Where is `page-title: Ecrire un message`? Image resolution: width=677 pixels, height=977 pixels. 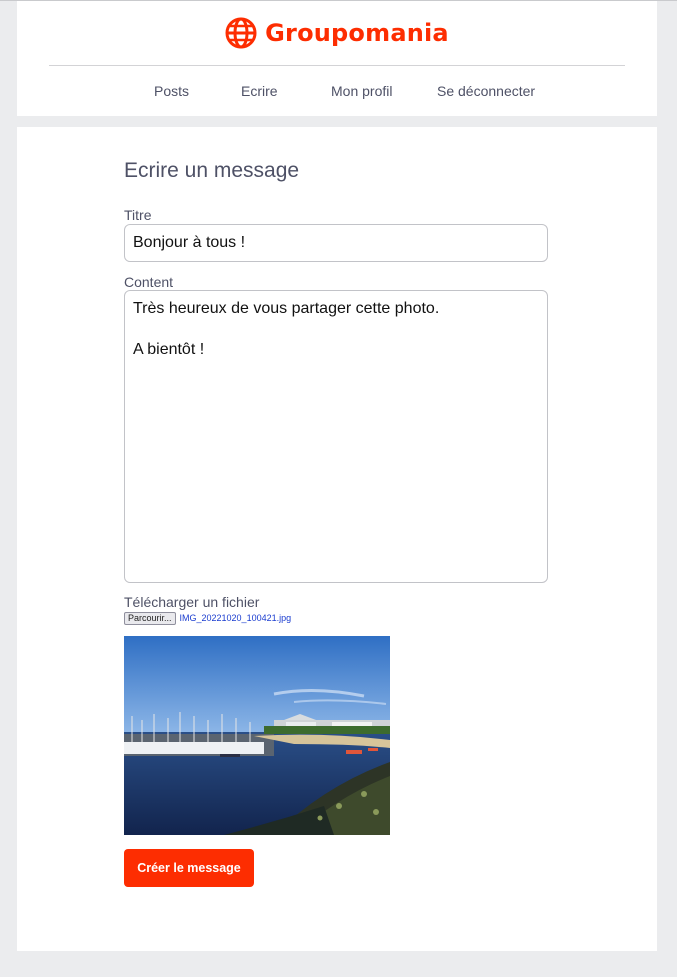
page-title: Ecrire un message is located at coordinates (212, 170).